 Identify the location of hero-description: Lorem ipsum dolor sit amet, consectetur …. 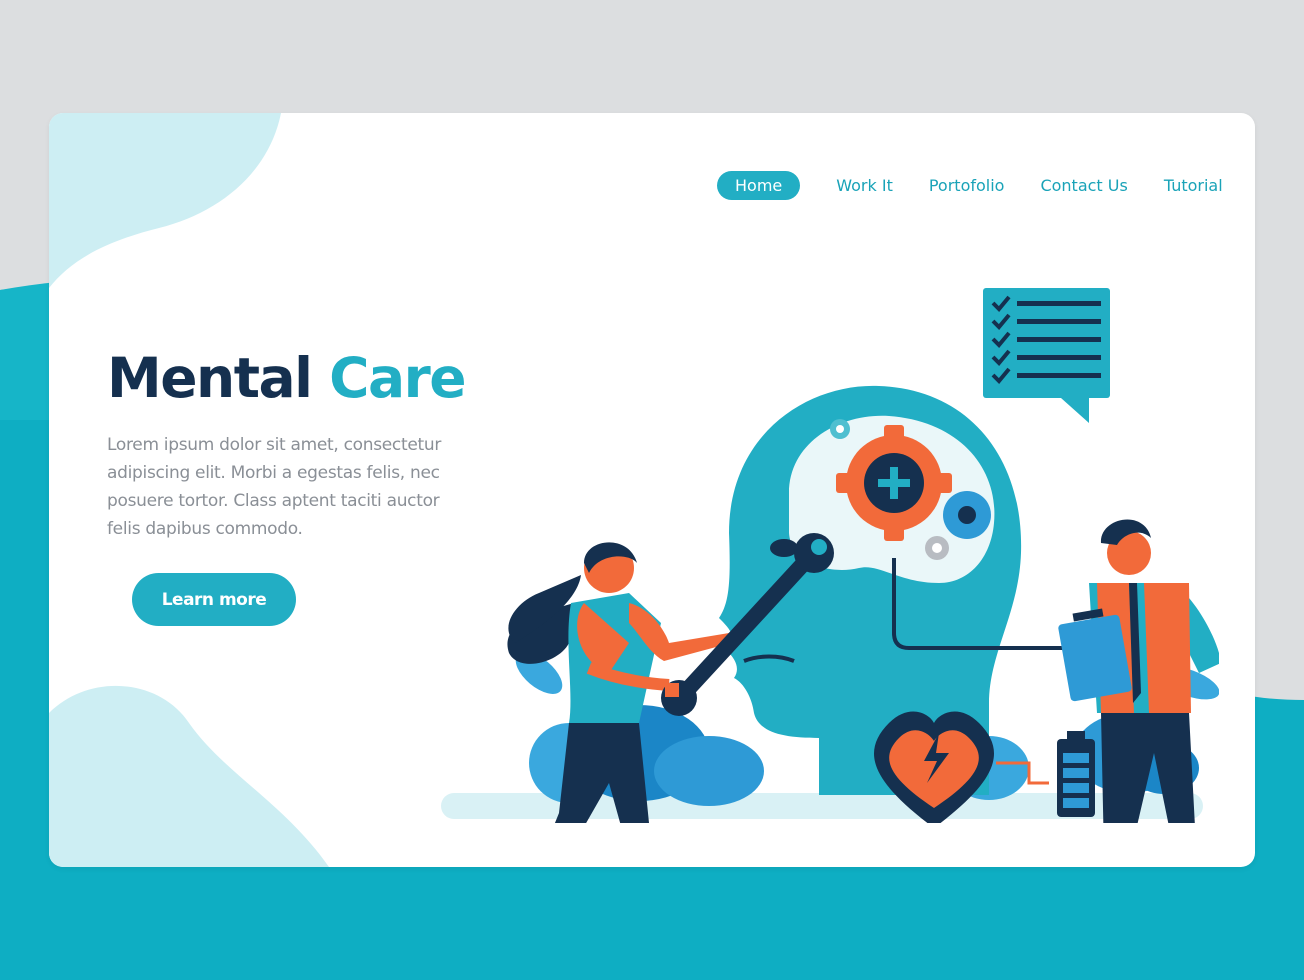
(274, 487).